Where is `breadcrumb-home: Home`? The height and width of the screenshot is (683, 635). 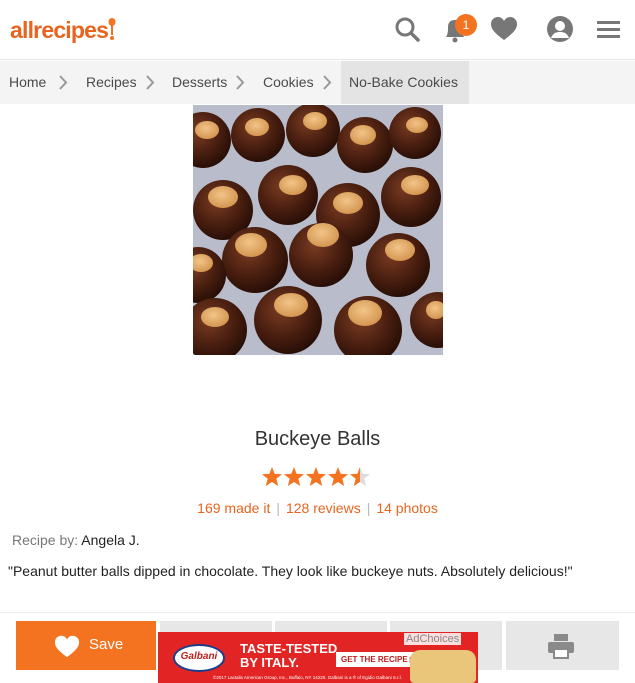 breadcrumb-home: Home is located at coordinates (27, 82).